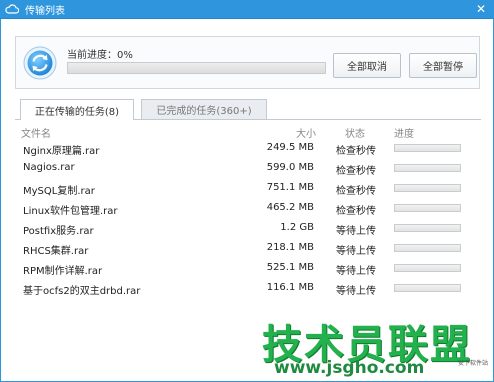 This screenshot has height=382, width=494. I want to click on task-row: Nginx原理篇.rar 249.5 MB 检查秒传, so click(247, 149).